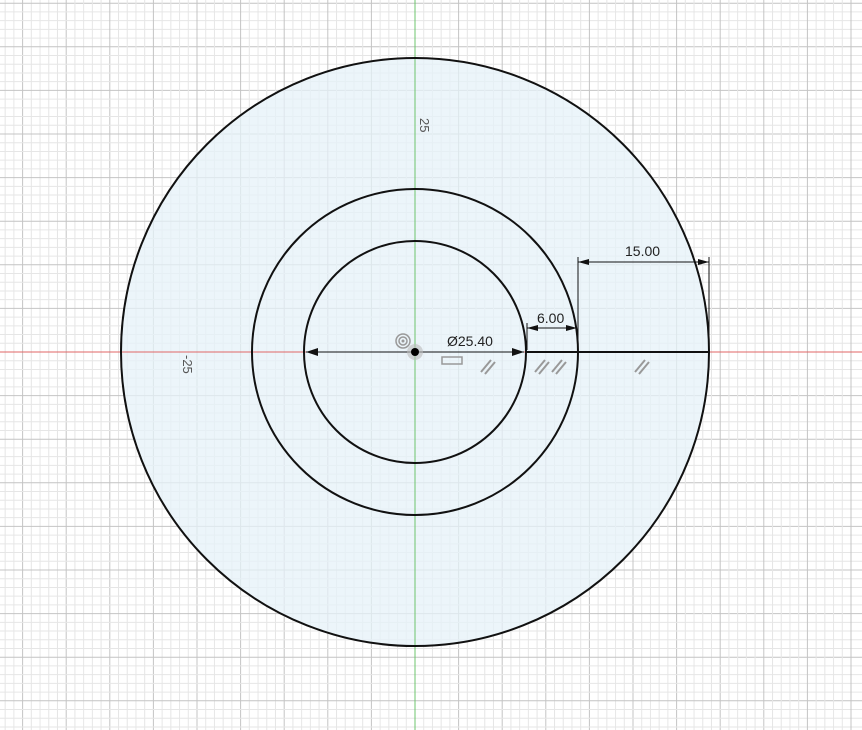 Image resolution: width=862 pixels, height=730 pixels. I want to click on diameter-label: Ø25.40, so click(470, 341).